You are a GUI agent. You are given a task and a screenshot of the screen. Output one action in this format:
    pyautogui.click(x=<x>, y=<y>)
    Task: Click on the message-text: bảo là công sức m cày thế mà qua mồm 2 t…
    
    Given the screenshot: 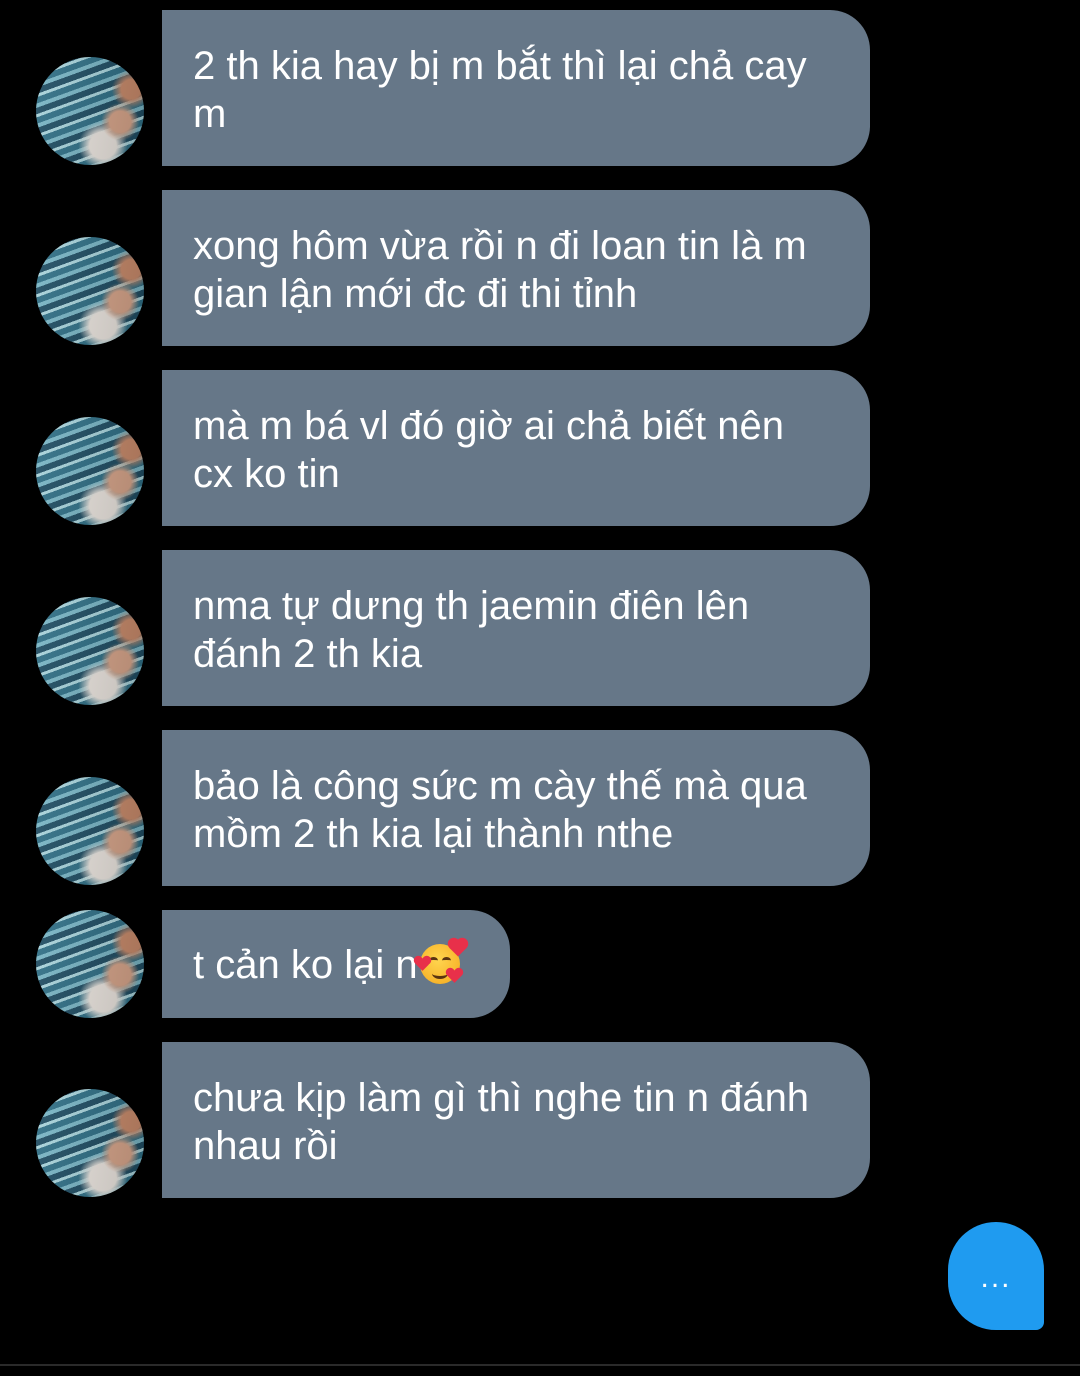 What is the action you would take?
    pyautogui.click(x=500, y=810)
    